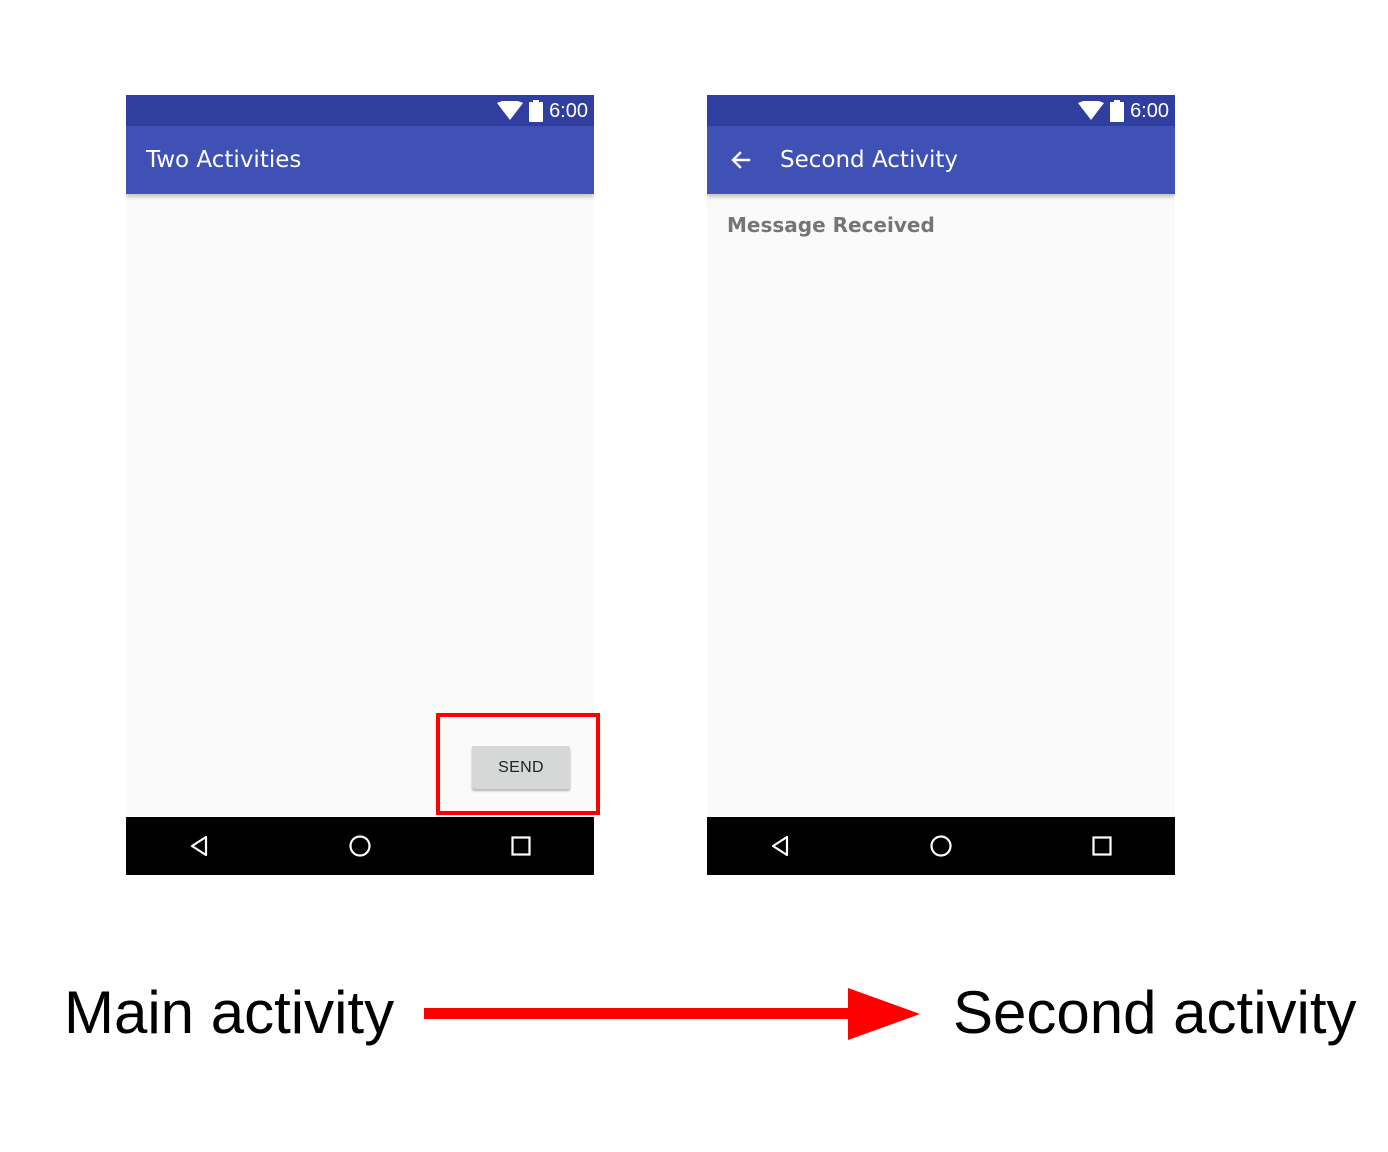  Describe the element at coordinates (672, 1014) in the screenshot. I see `flow-arrow-icon` at that location.